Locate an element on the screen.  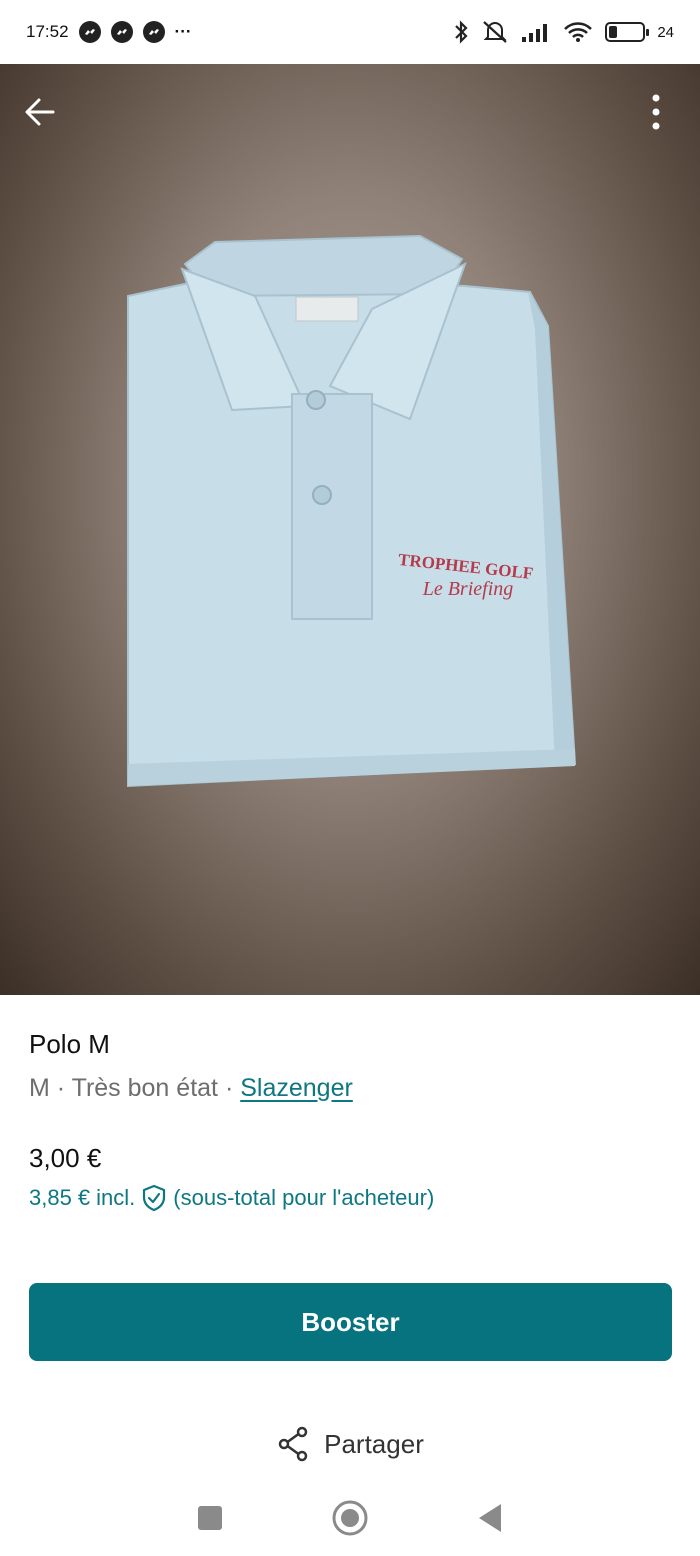
item-title: Polo M is located at coordinates (69, 1044).